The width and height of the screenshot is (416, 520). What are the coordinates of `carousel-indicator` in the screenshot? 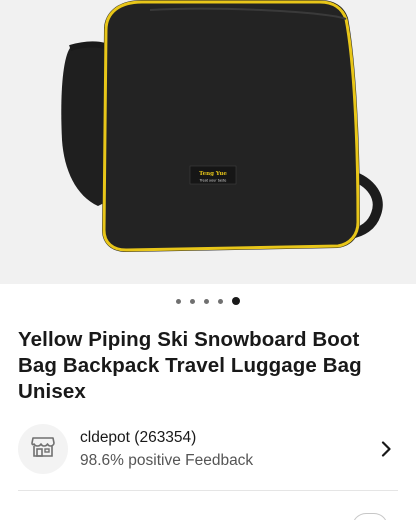 It's located at (208, 301).